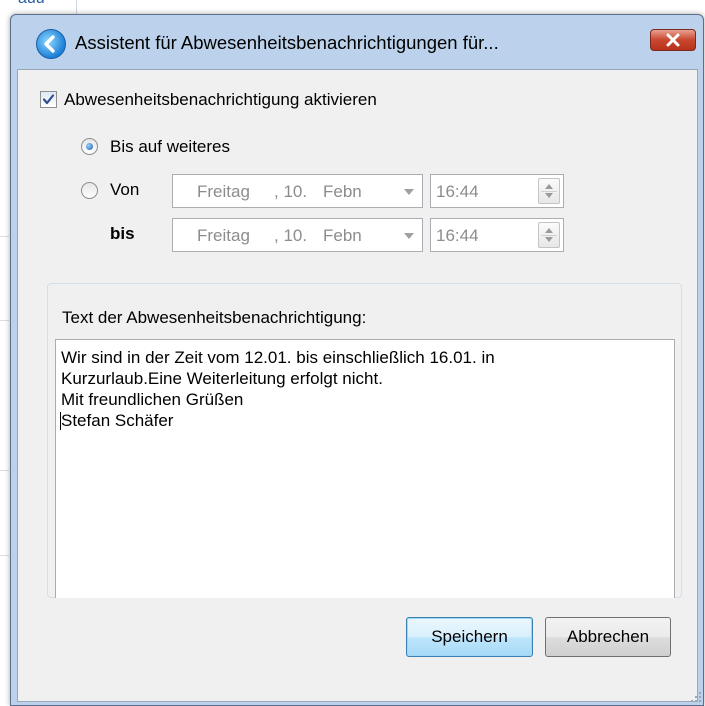 This screenshot has height=706, width=705. I want to click on to-label: bis, so click(122, 233).